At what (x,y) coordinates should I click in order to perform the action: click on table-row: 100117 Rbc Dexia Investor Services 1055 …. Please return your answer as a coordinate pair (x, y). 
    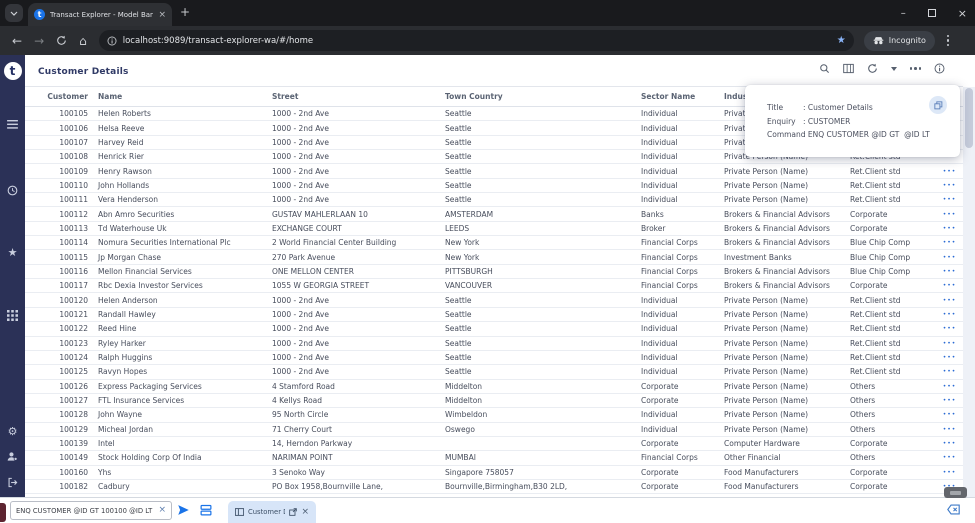
    Looking at the image, I should click on (494, 286).